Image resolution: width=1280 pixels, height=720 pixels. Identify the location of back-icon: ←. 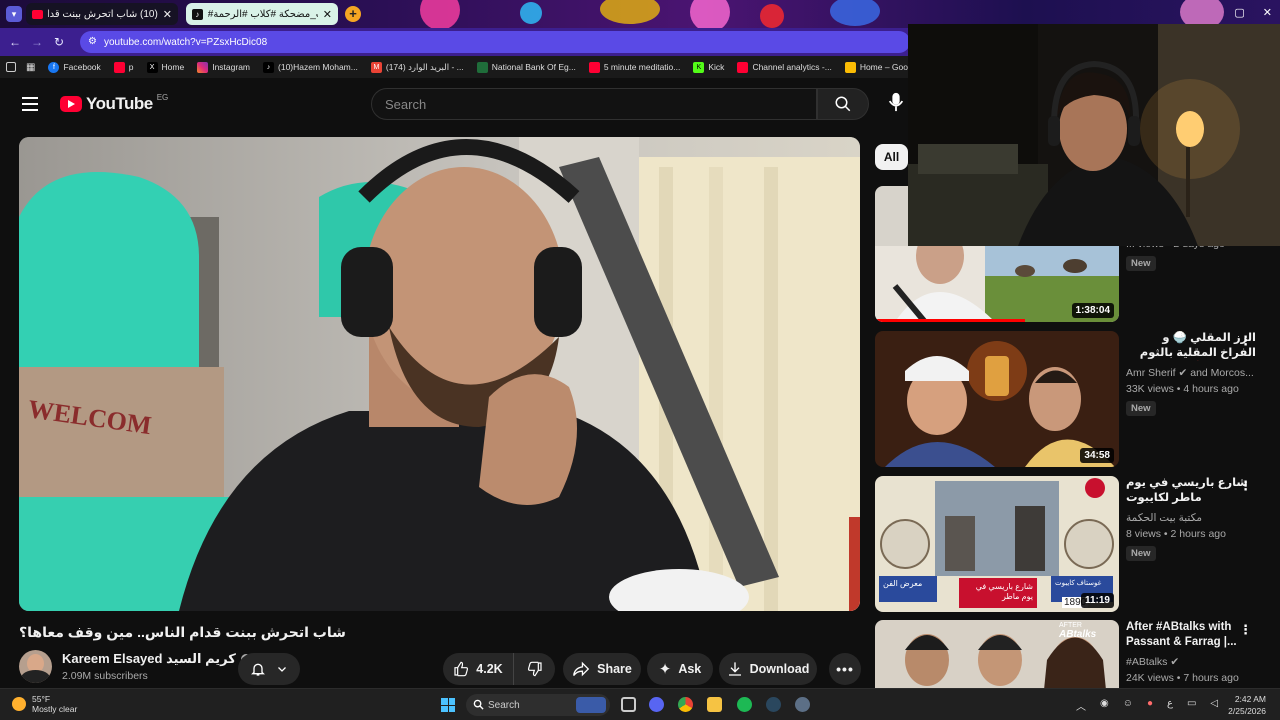
(15, 42).